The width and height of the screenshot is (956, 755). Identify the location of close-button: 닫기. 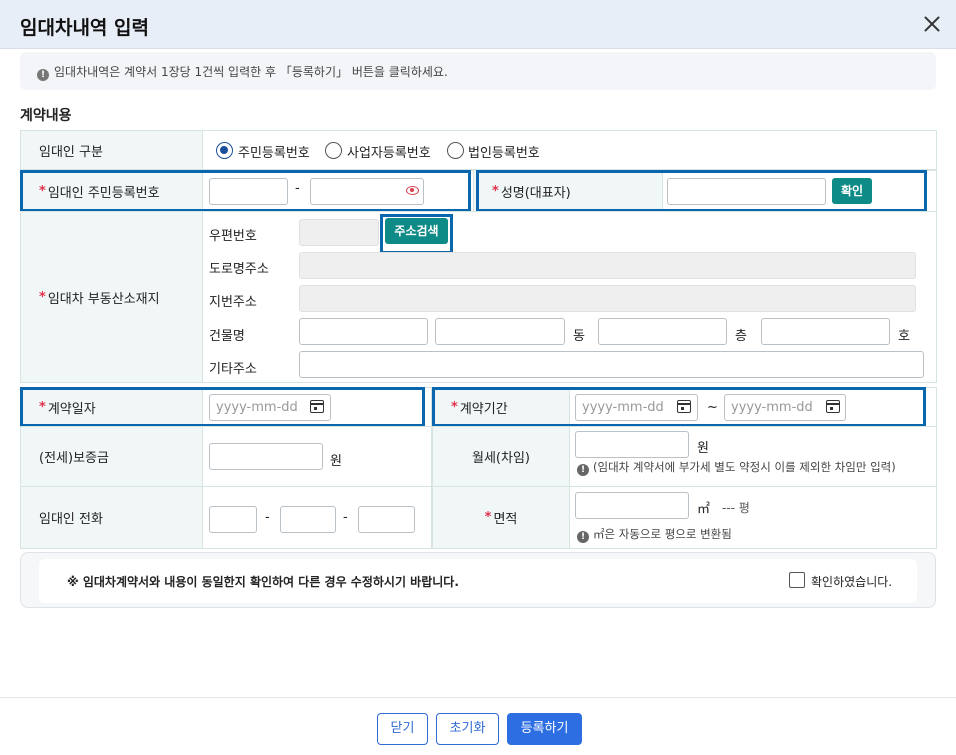
(402, 729).